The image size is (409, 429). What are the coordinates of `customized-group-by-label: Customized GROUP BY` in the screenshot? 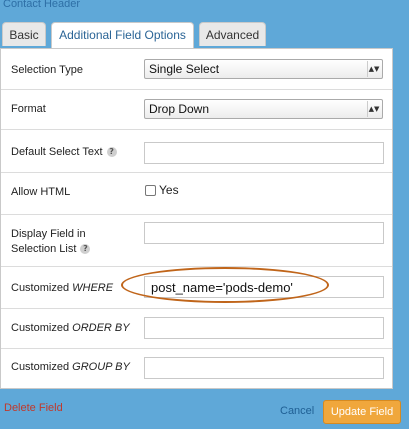 It's located at (70, 367).